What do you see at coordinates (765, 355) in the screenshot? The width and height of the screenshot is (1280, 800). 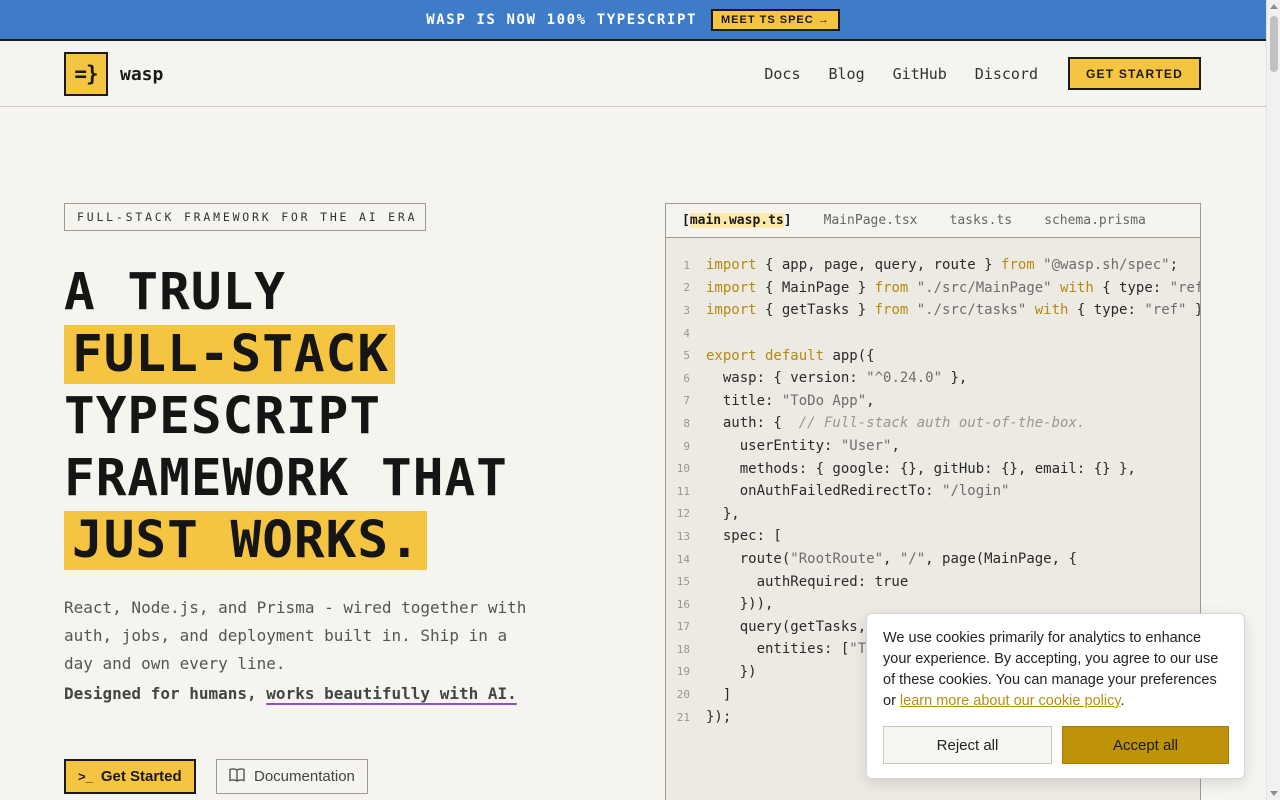 I see `code-token: export default` at bounding box center [765, 355].